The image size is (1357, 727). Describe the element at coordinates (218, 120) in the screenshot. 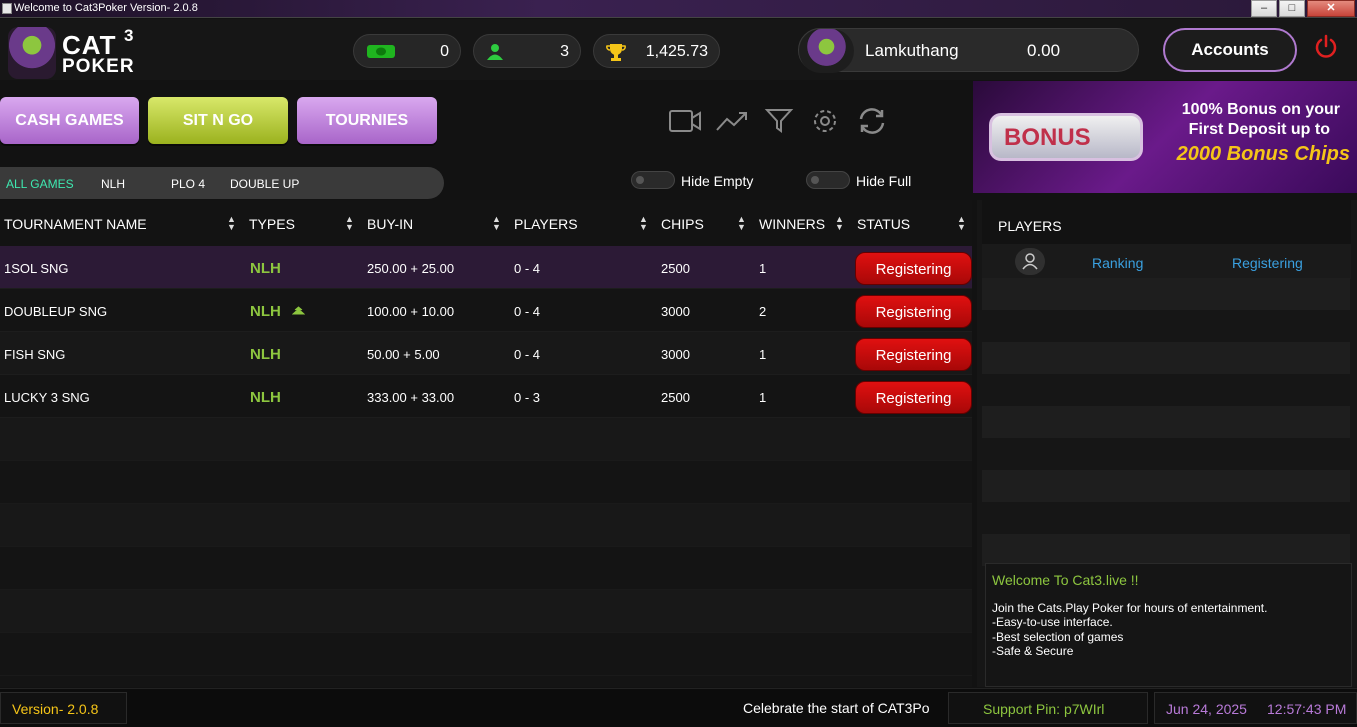

I see `sit-n-go-button: SIT N GO` at that location.